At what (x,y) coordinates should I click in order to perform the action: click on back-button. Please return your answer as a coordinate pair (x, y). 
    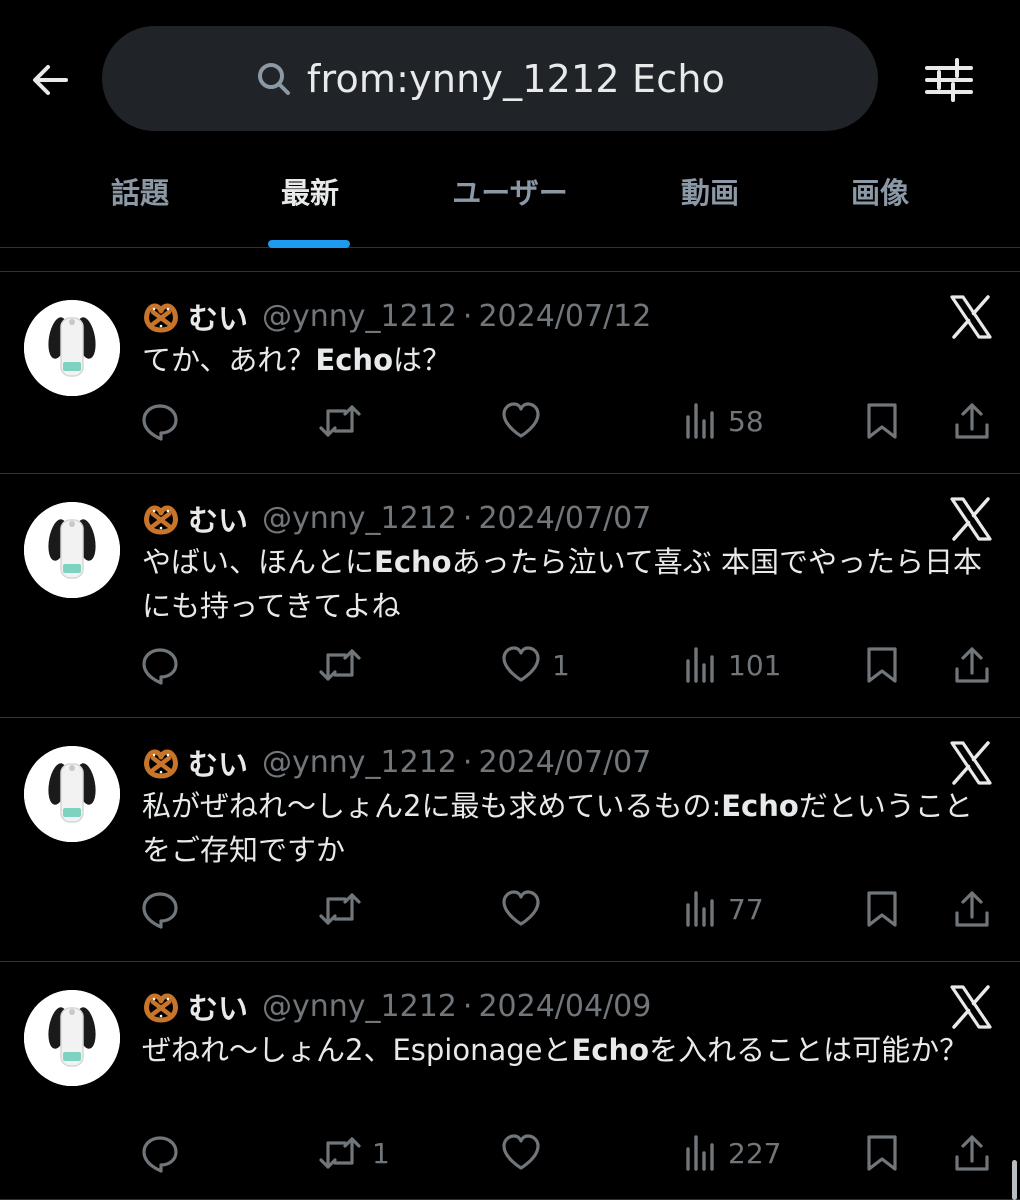
    Looking at the image, I should click on (50, 80).